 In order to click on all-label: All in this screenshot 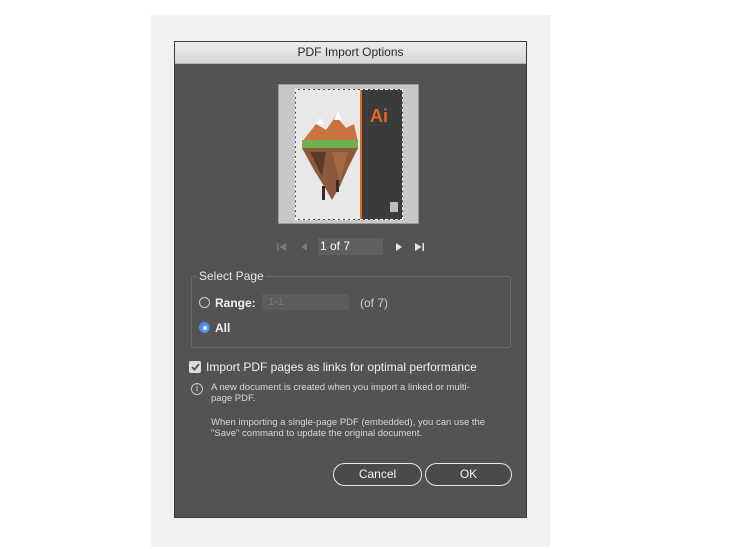, I will do `click(223, 328)`.